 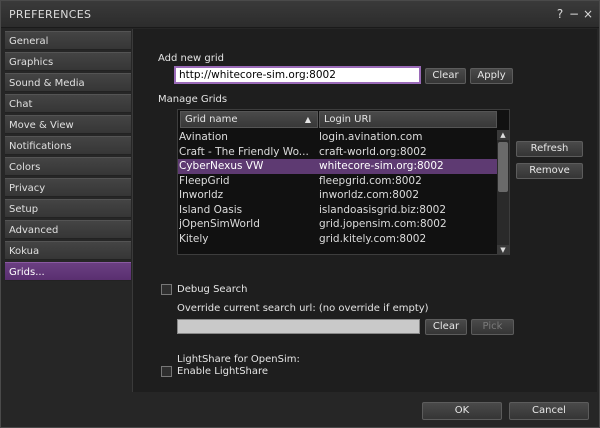 What do you see at coordinates (560, 14) in the screenshot?
I see `help-icon: ?` at bounding box center [560, 14].